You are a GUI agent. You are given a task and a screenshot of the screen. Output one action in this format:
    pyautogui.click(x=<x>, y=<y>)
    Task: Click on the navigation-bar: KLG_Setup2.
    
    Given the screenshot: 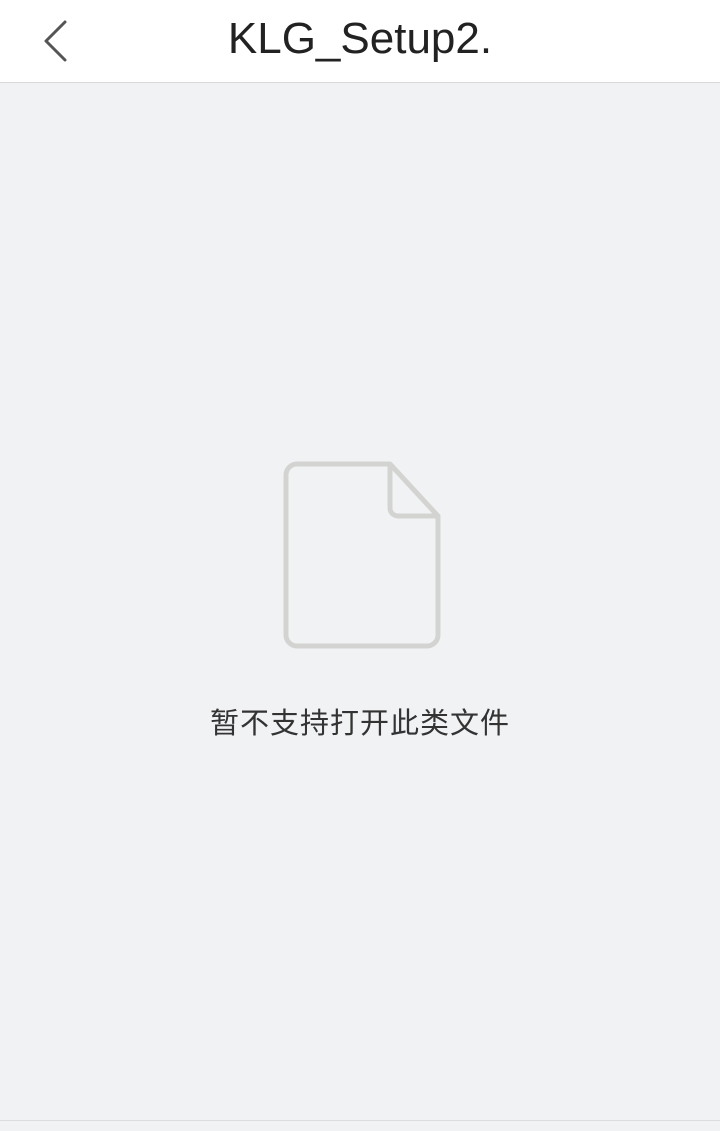 What is the action you would take?
    pyautogui.click(x=360, y=41)
    